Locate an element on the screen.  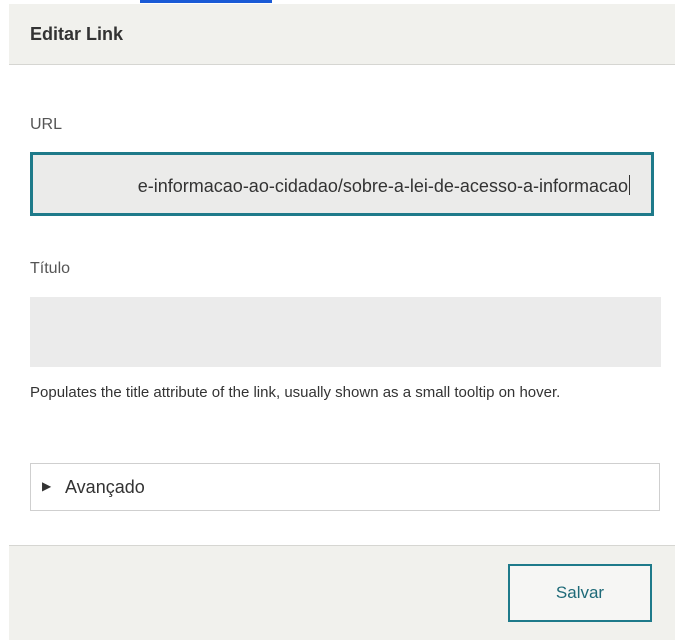
dialog-title: Editar Link is located at coordinates (77, 34).